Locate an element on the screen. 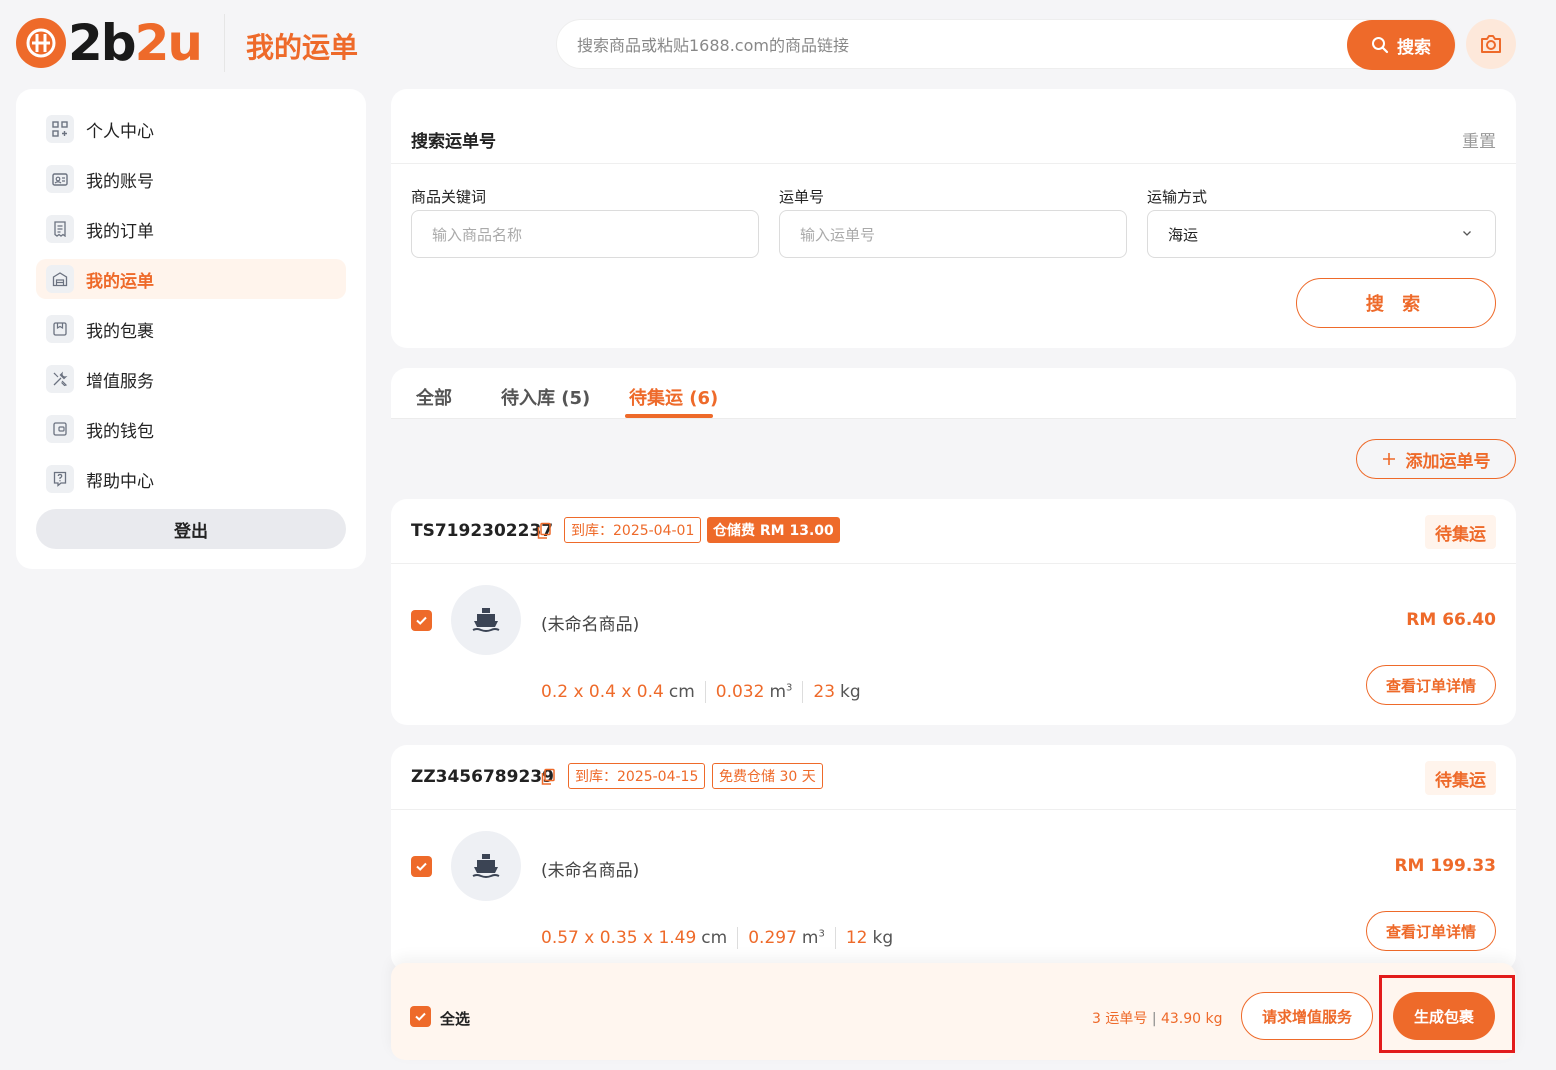 This screenshot has width=1556, height=1070. tab-all: 全部 is located at coordinates (434, 397).